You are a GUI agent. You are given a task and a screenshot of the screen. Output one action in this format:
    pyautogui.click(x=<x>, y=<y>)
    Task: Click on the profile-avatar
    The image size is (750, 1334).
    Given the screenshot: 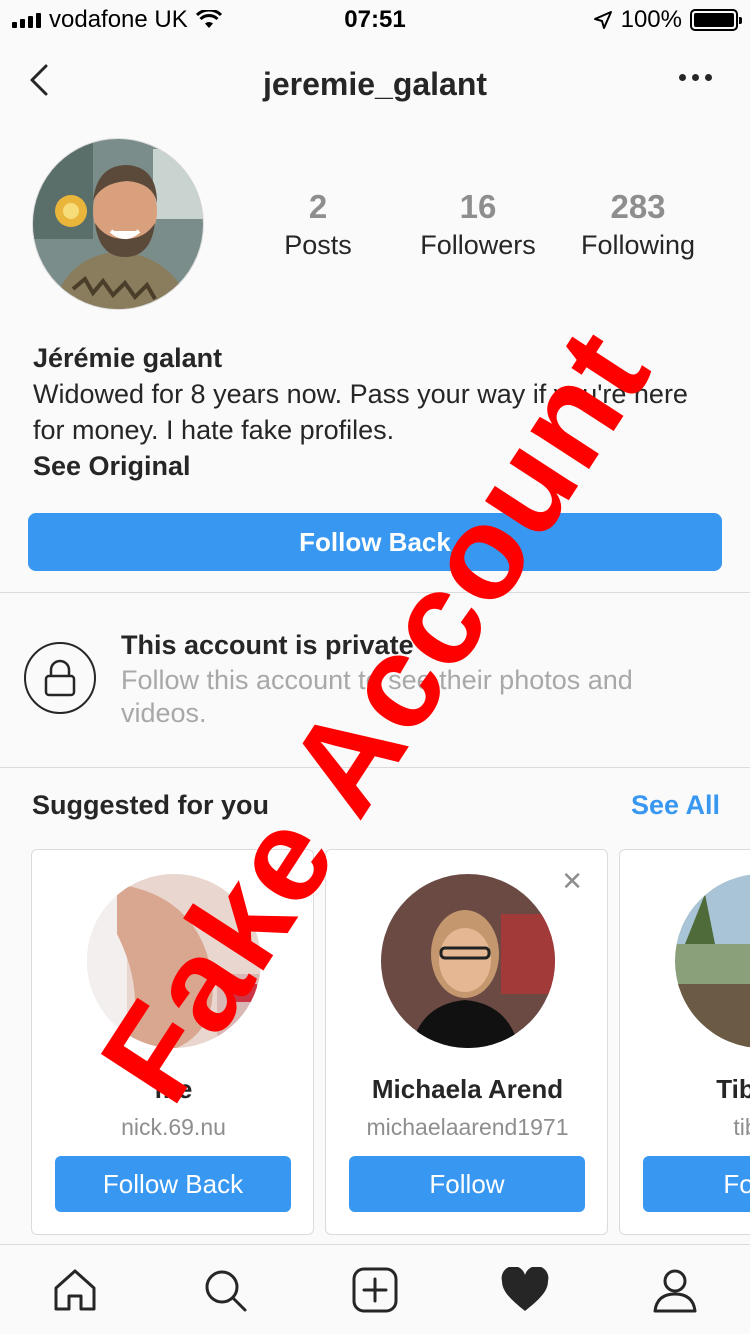 What is the action you would take?
    pyautogui.click(x=118, y=224)
    